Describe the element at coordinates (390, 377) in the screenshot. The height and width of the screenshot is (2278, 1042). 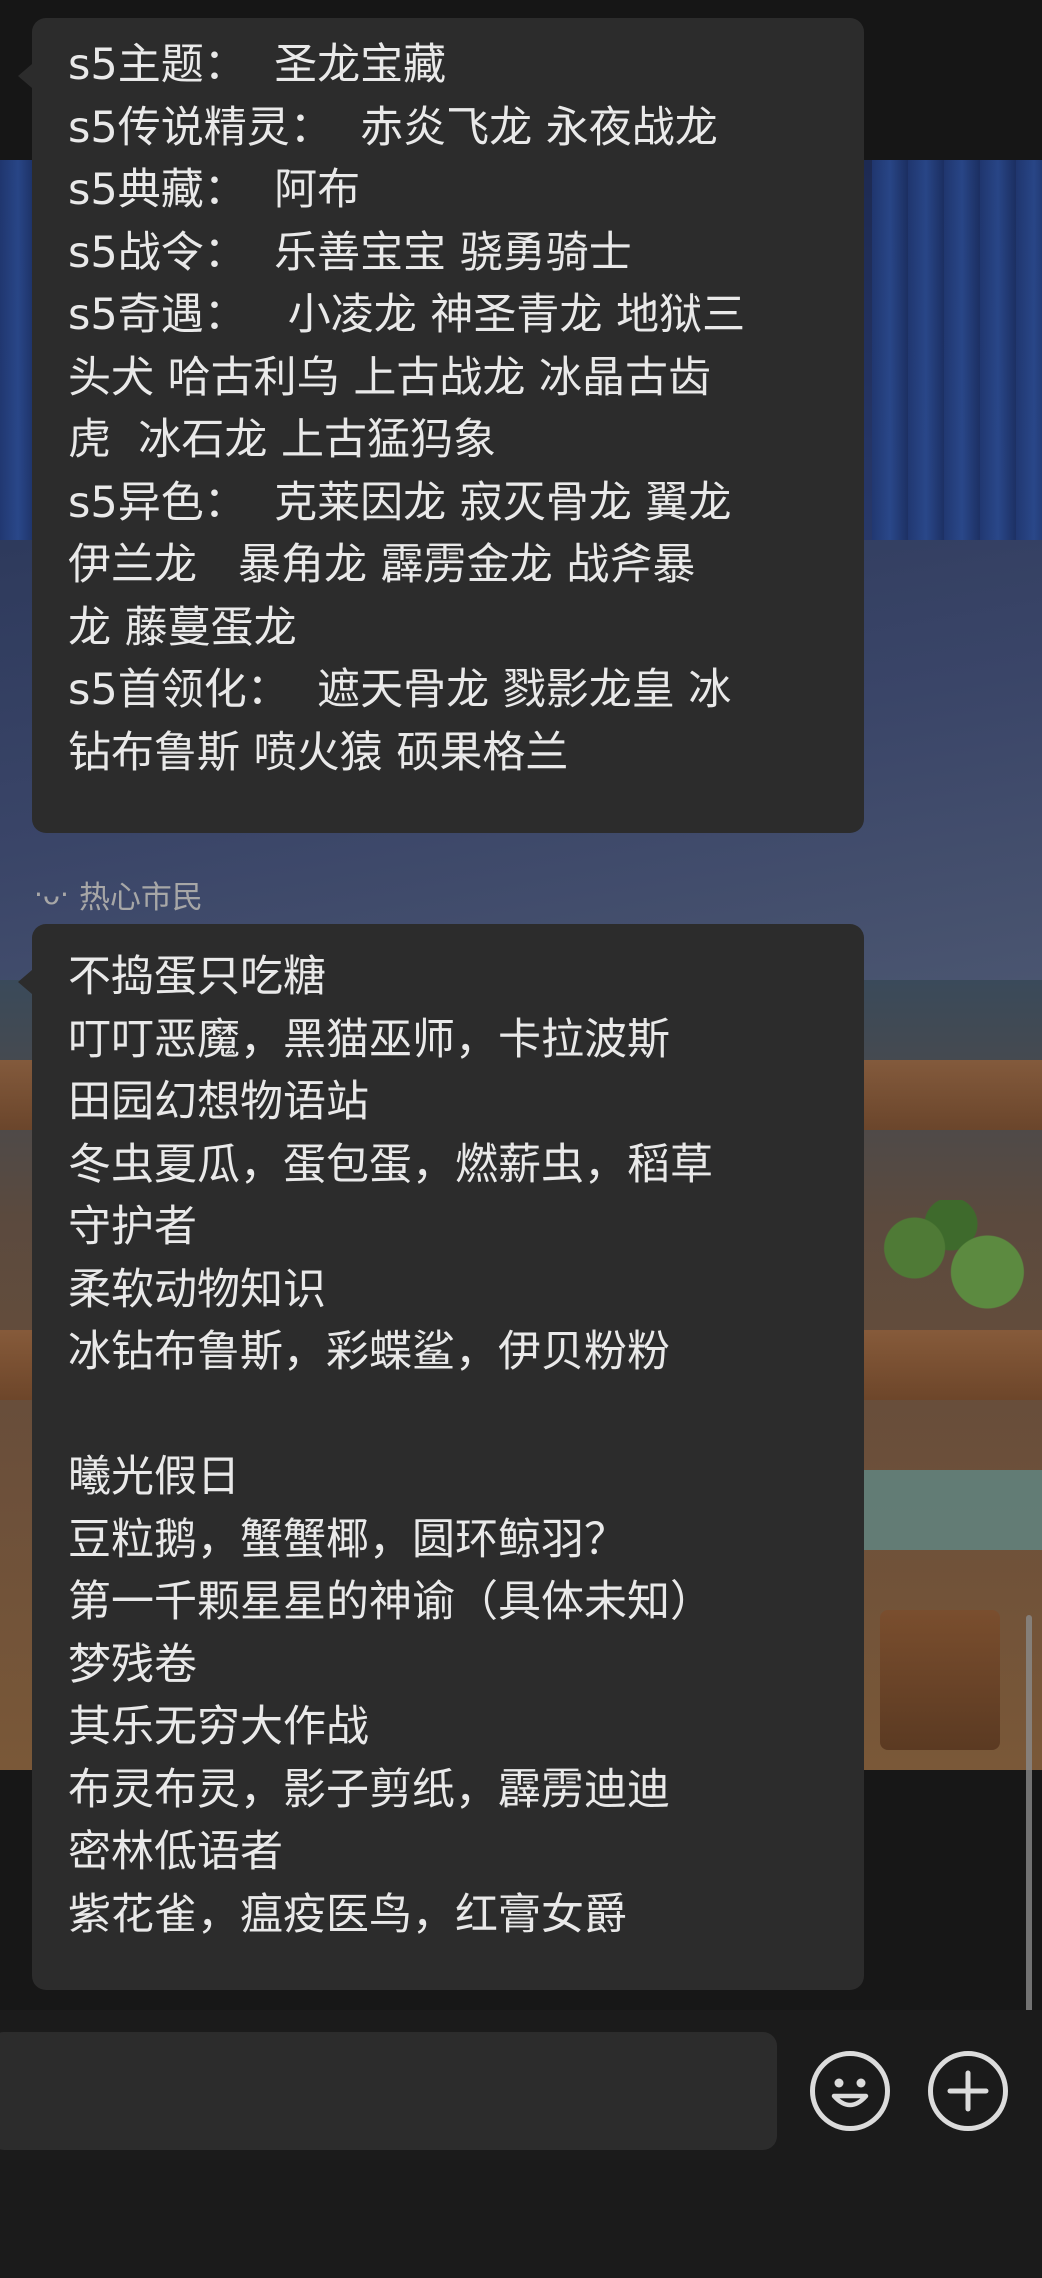
I see `message-line: 头犬 哈古利乌 上古战龙 冰晶古齿` at that location.